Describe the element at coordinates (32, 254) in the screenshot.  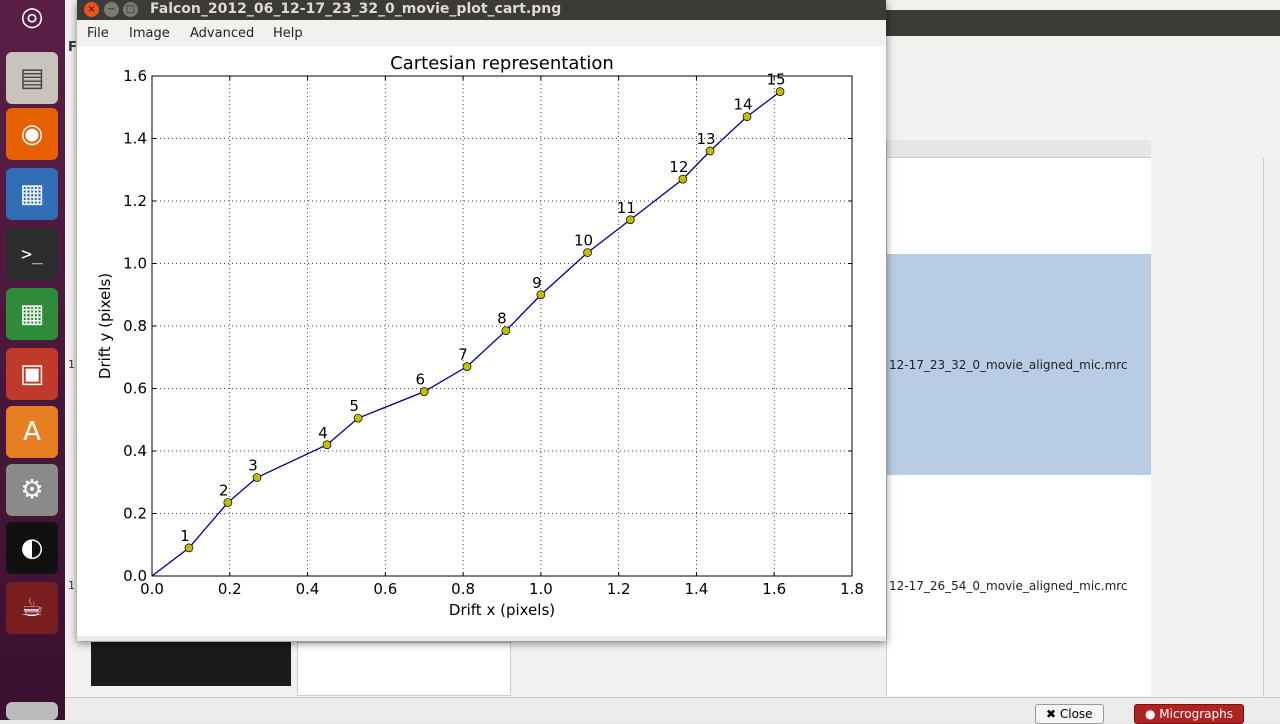
I see `terminal-icon: >_` at that location.